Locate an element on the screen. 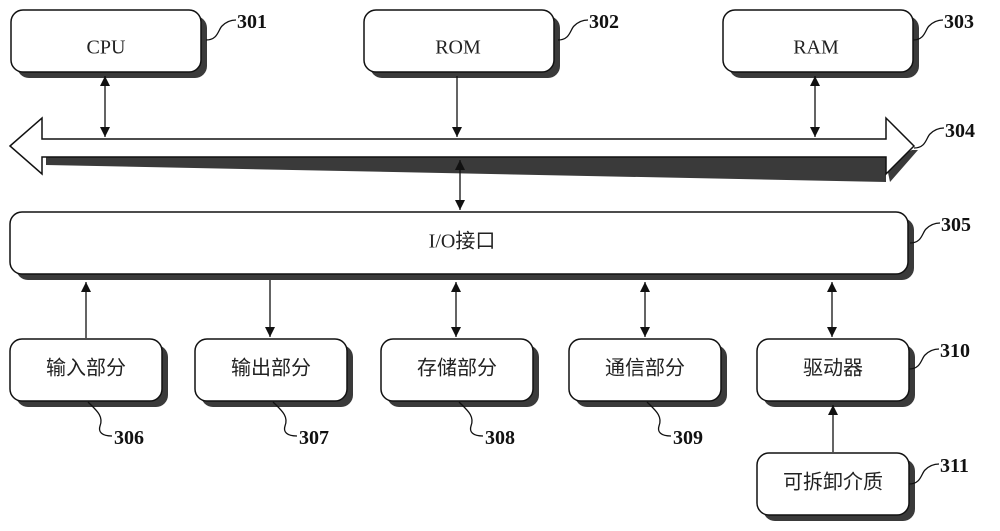  comm-leader is located at coordinates (659, 419).